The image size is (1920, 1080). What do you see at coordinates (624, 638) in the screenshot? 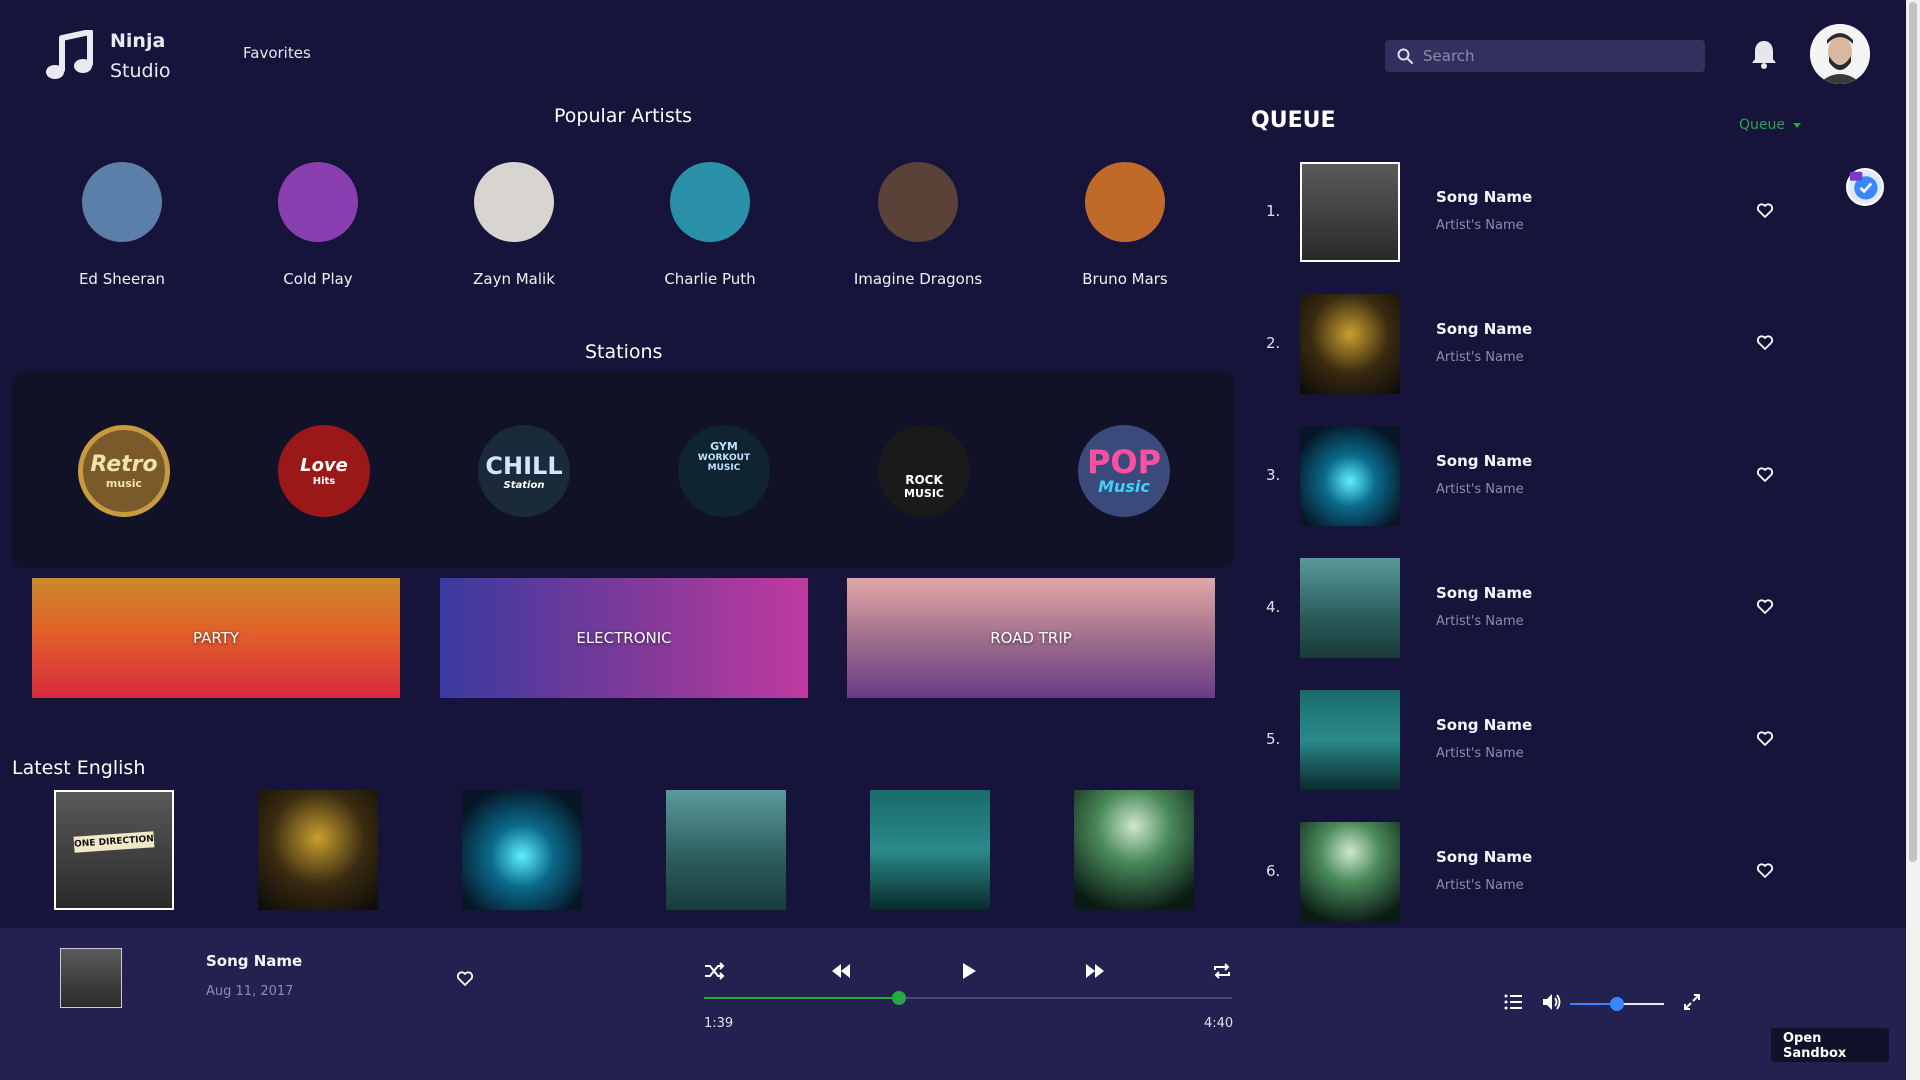
I see `genre-banner-electronic: ELECTRONIC` at bounding box center [624, 638].